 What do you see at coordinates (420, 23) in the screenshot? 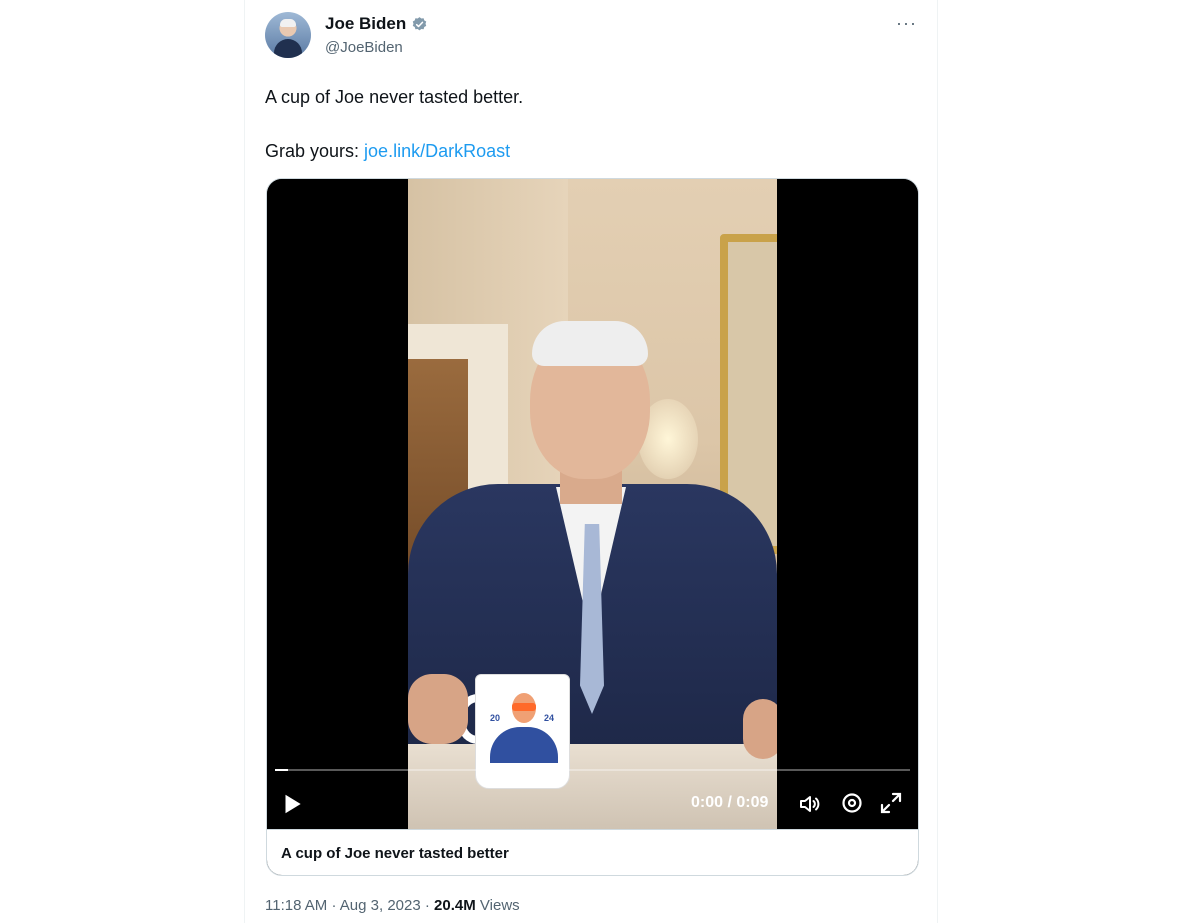
I see `verified-badge-icon` at bounding box center [420, 23].